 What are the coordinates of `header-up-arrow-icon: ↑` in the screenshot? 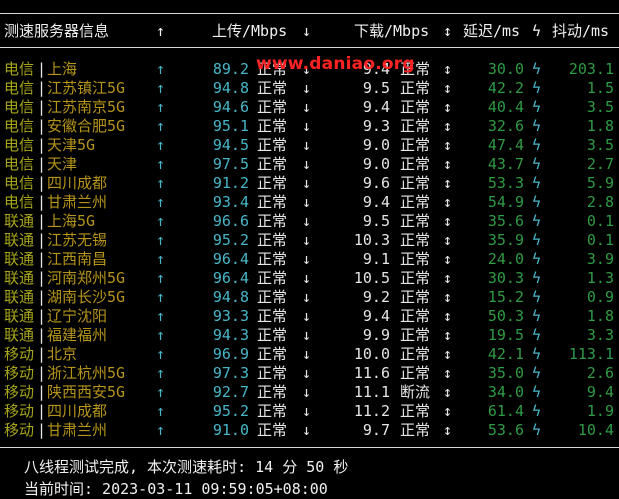 It's located at (161, 31).